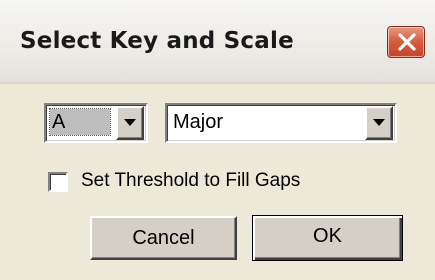  I want to click on ok-button: OK, so click(327, 238).